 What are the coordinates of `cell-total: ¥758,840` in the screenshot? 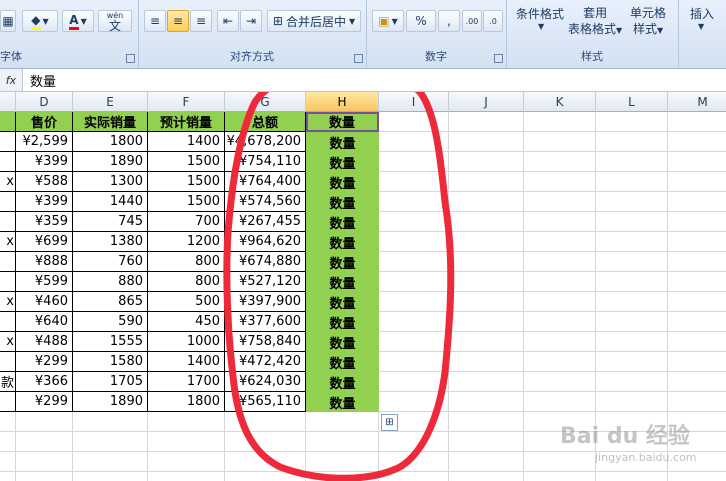 It's located at (265, 342).